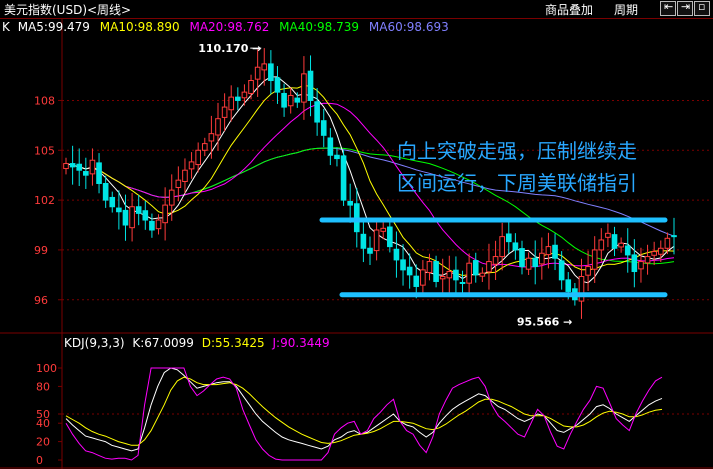 The width and height of the screenshot is (713, 469). What do you see at coordinates (408, 27) in the screenshot?
I see `legend-ma60: MA60:98.693` at bounding box center [408, 27].